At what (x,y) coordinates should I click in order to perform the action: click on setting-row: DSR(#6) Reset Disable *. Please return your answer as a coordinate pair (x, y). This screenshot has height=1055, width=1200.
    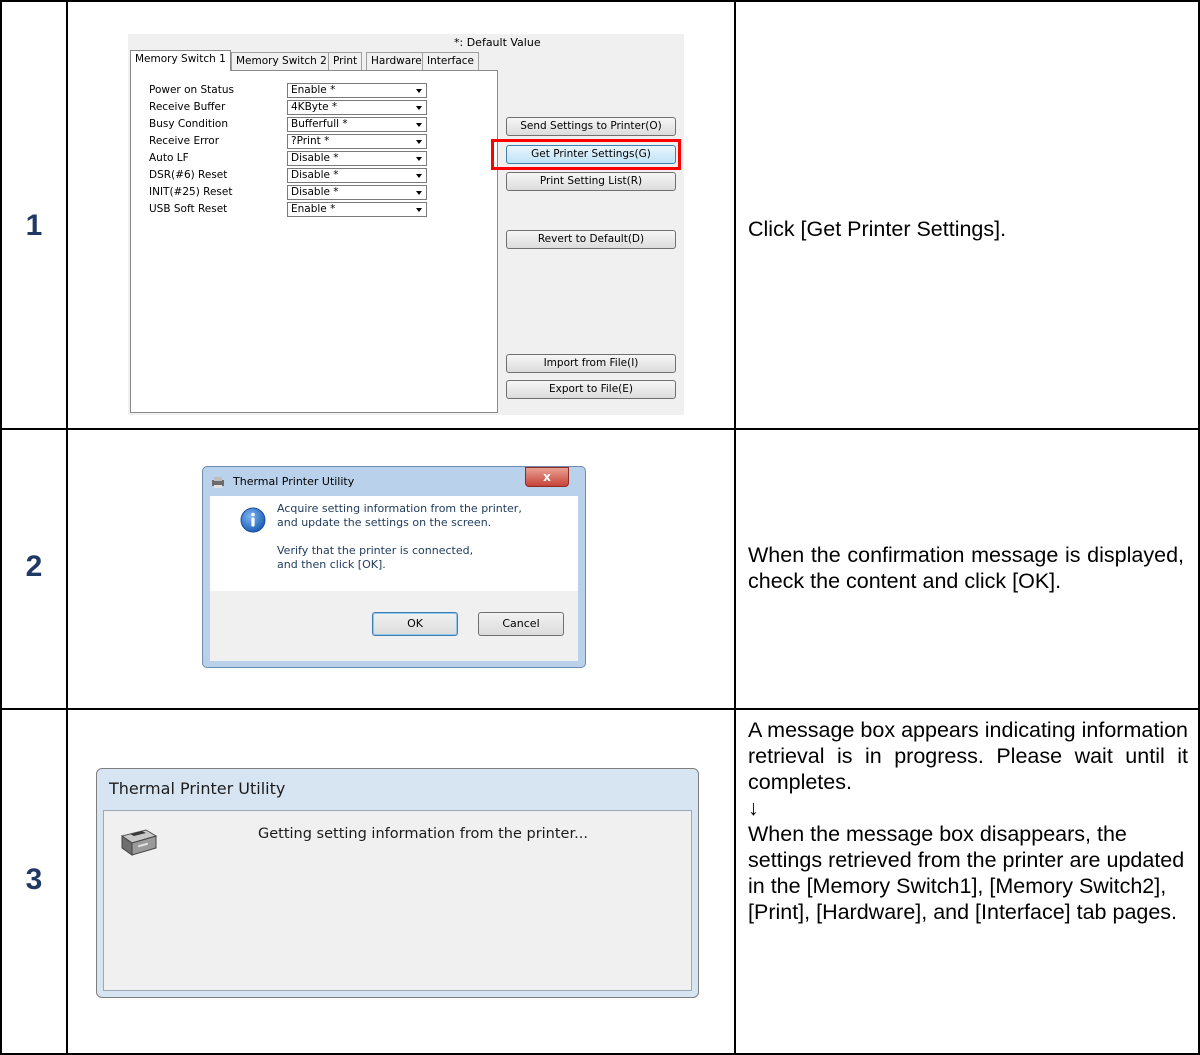
    Looking at the image, I should click on (314, 176).